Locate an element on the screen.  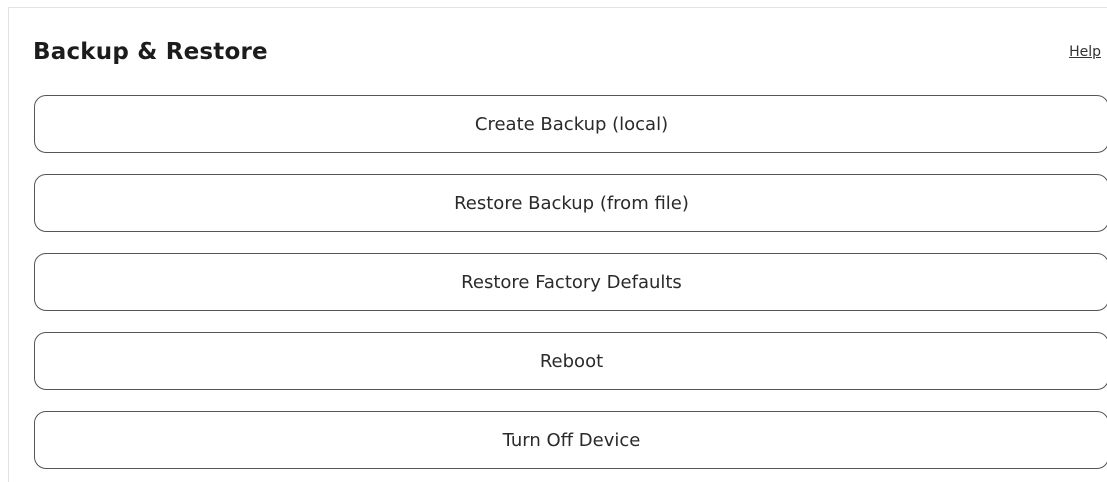
restore-backup-button: Restore Backup (from file) is located at coordinates (570, 203).